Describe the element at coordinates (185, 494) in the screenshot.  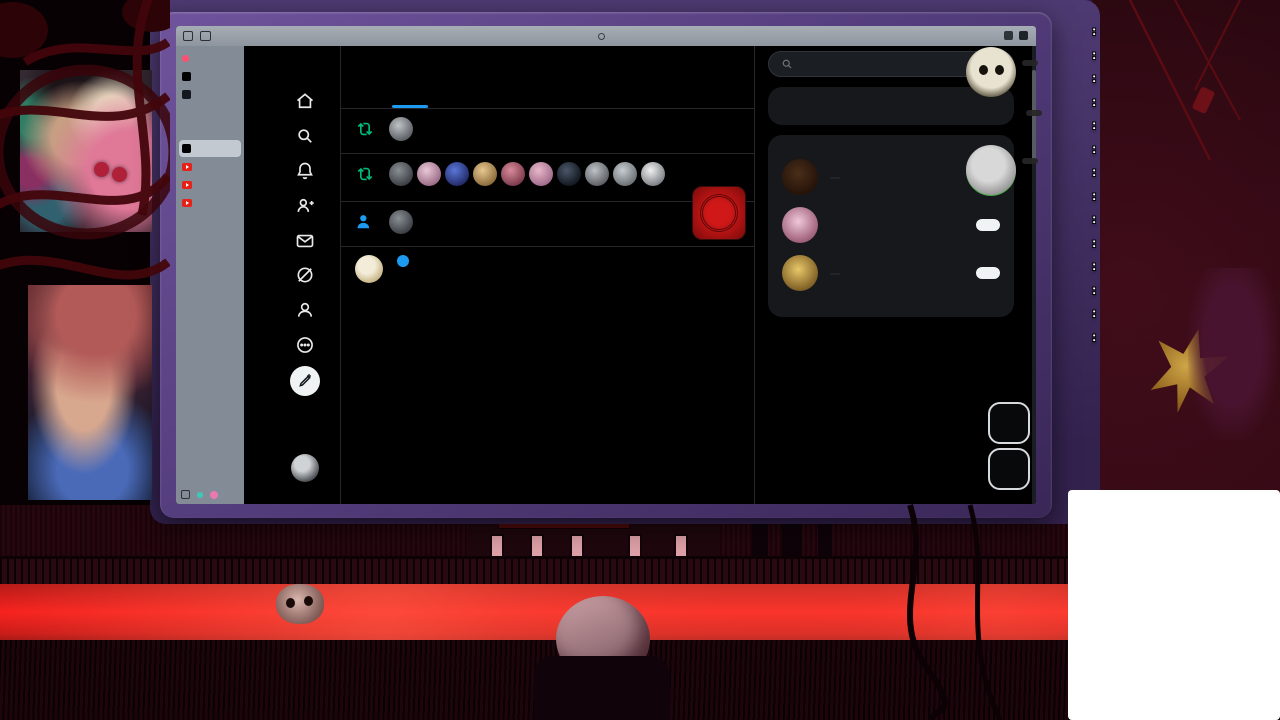
I see `tab-group-icon` at that location.